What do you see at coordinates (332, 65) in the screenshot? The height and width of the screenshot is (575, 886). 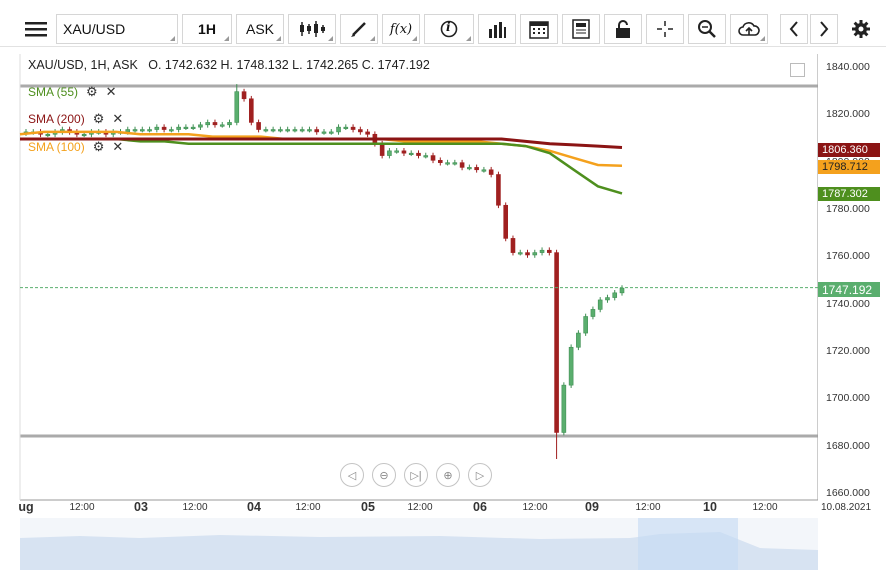 I see `low-value: 1742.265` at bounding box center [332, 65].